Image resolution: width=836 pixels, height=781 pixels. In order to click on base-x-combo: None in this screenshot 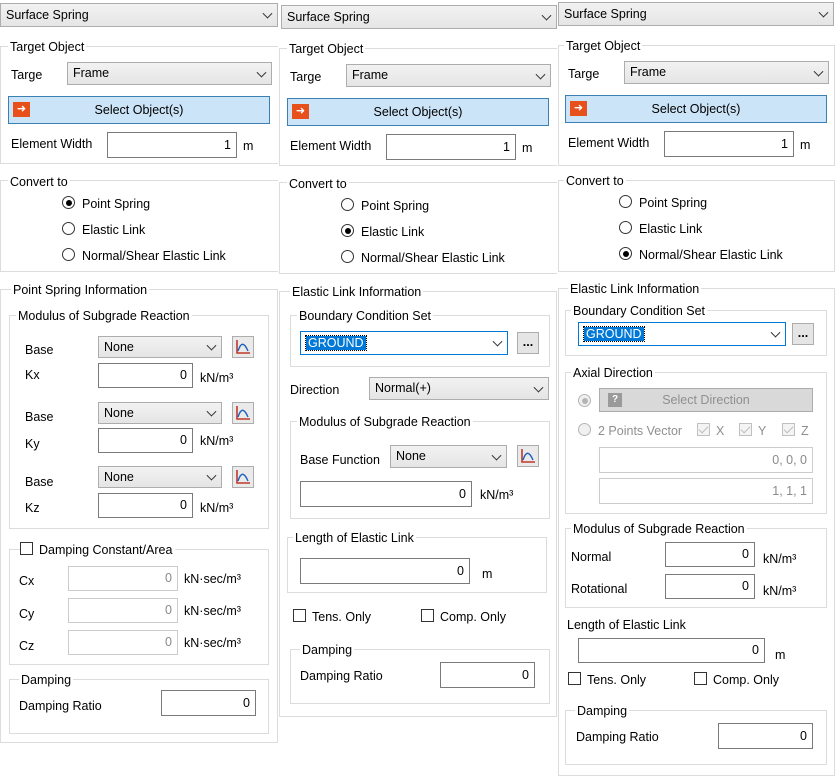, I will do `click(160, 347)`.